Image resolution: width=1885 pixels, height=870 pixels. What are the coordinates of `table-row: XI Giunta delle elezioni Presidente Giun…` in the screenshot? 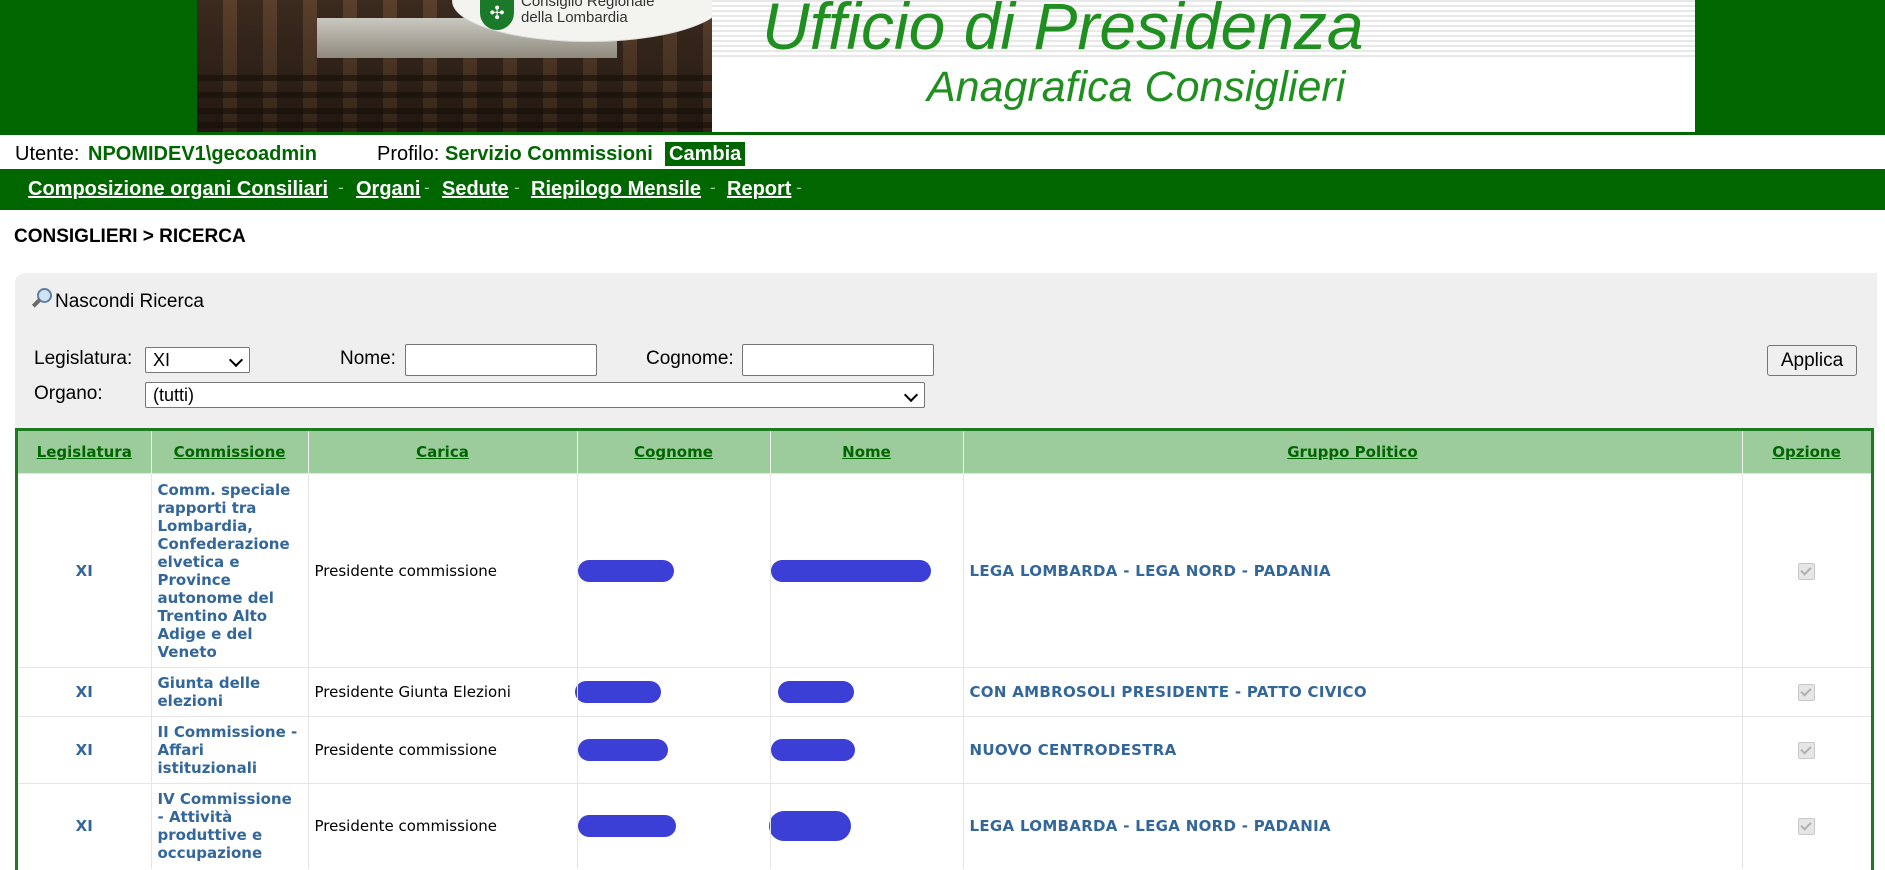 It's located at (944, 692).